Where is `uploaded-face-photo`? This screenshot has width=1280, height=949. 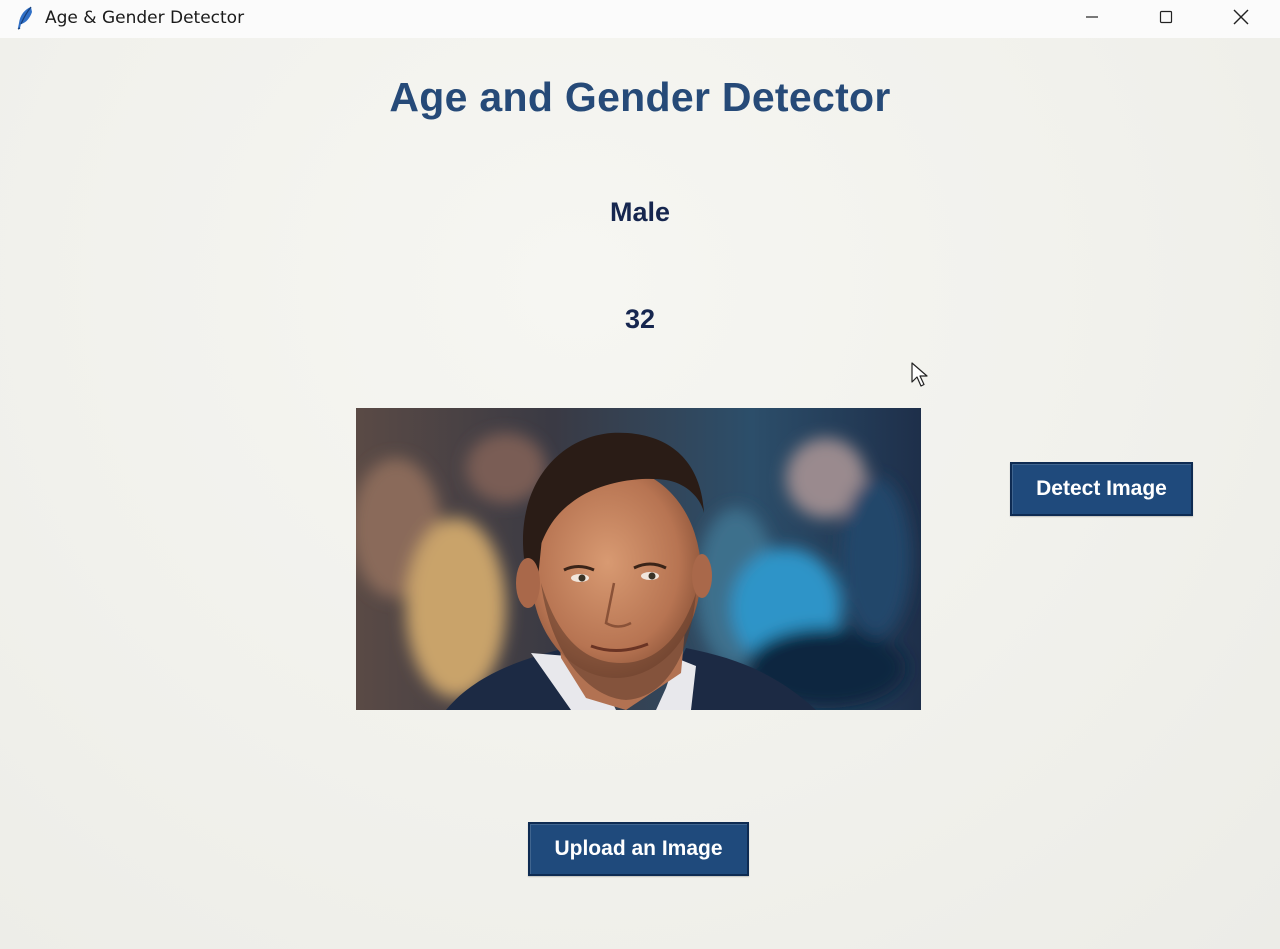
uploaded-face-photo is located at coordinates (638, 559).